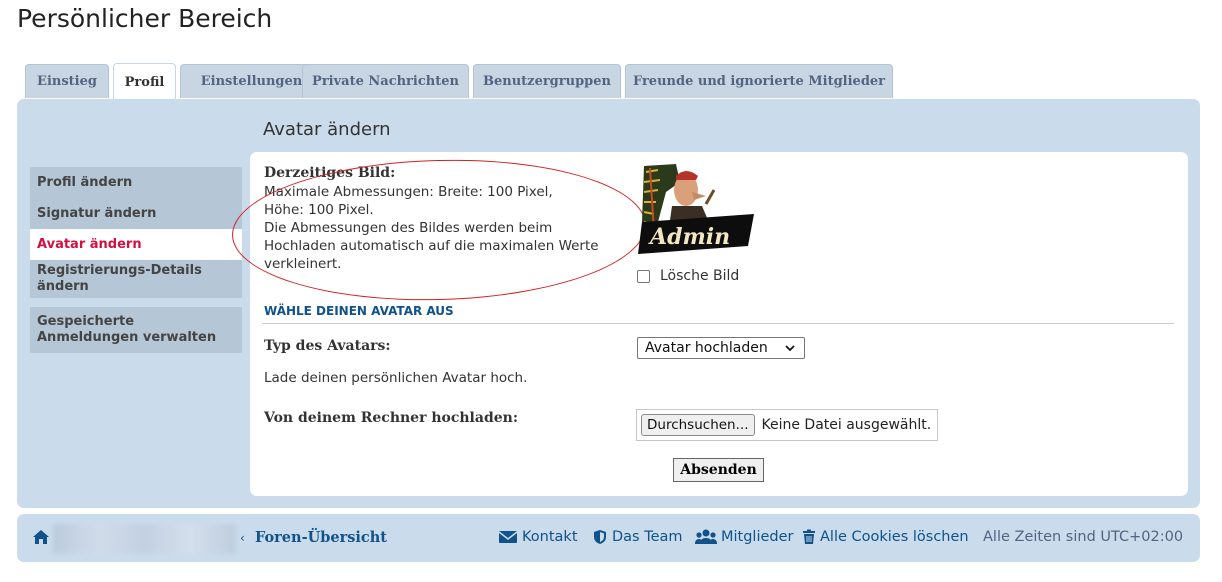  Describe the element at coordinates (396, 378) in the screenshot. I see `upload-hint: Lade deinen persönlichen Avatar hoch.` at that location.